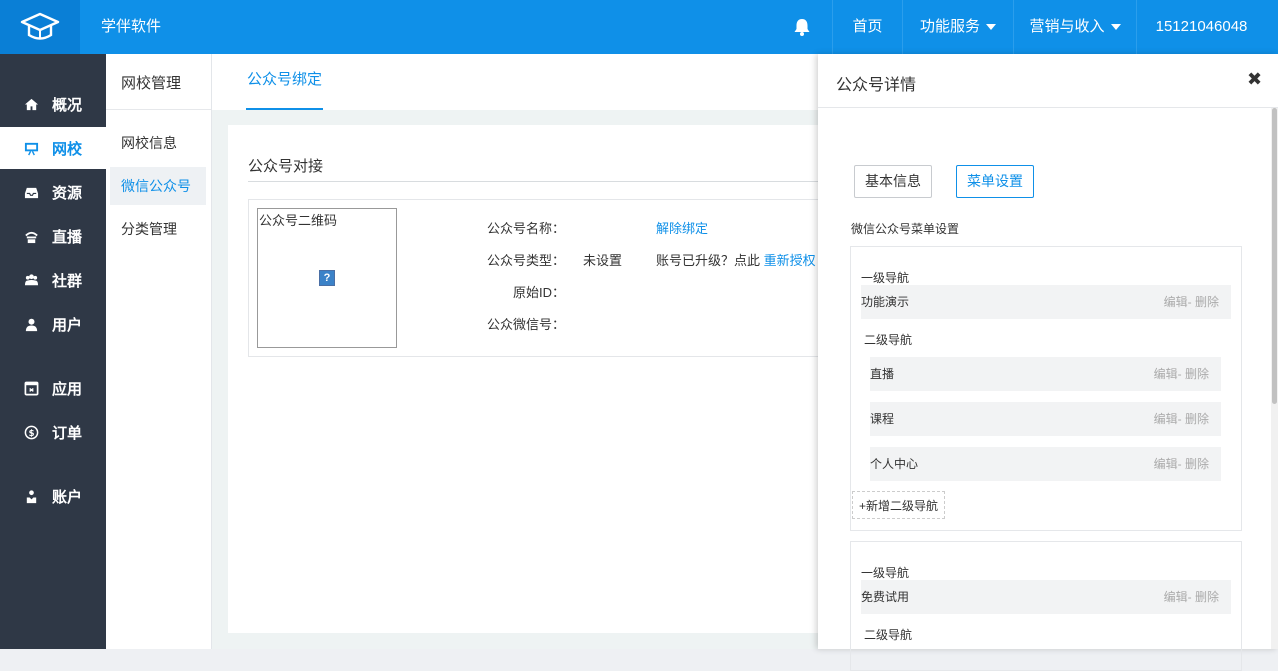 Image resolution: width=1278 pixels, height=671 pixels. I want to click on sidebar-item-school: 网校, so click(53, 148).